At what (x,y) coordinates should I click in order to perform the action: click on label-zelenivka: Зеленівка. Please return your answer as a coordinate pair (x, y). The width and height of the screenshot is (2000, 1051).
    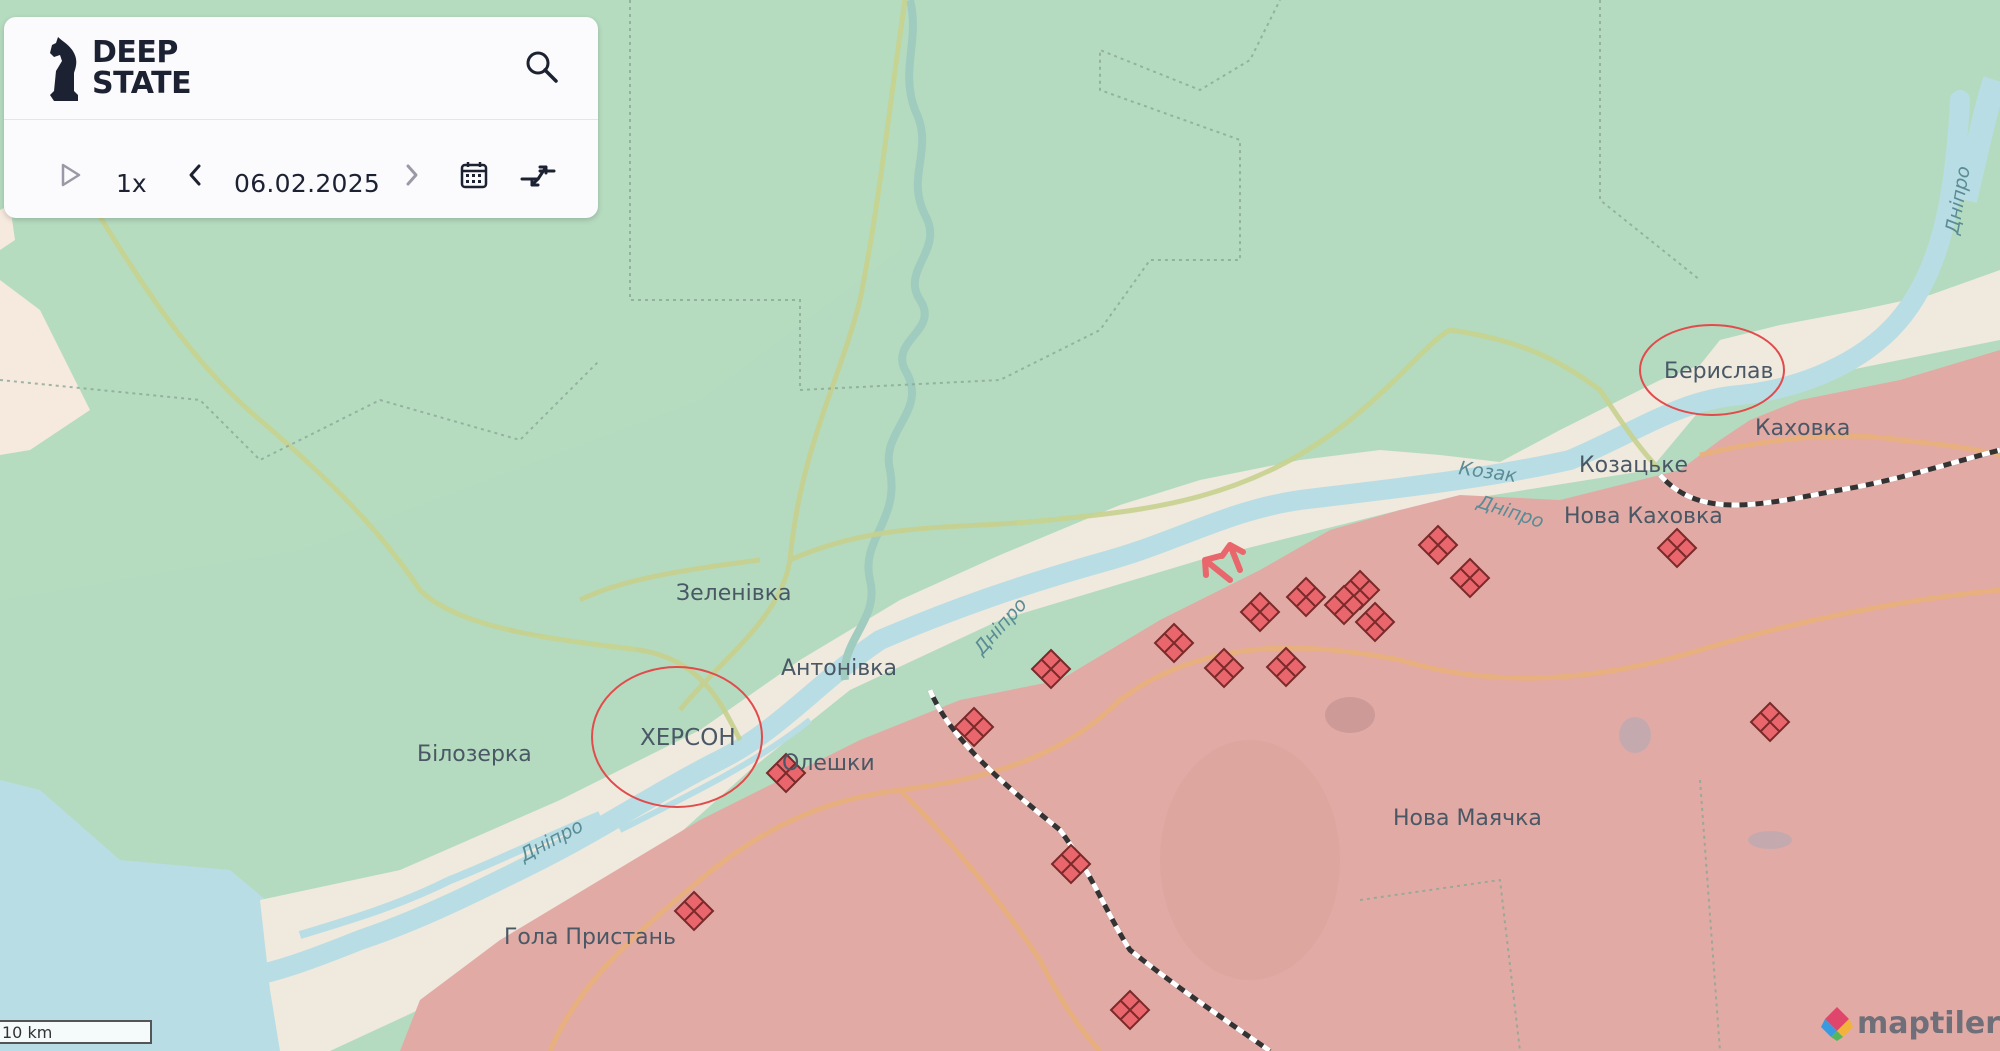
    Looking at the image, I should click on (733, 593).